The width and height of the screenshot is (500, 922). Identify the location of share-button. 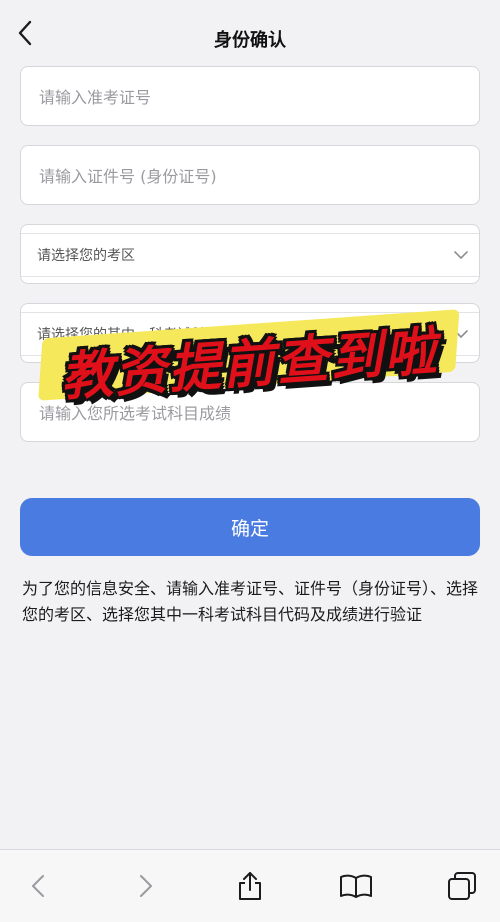
(250, 886).